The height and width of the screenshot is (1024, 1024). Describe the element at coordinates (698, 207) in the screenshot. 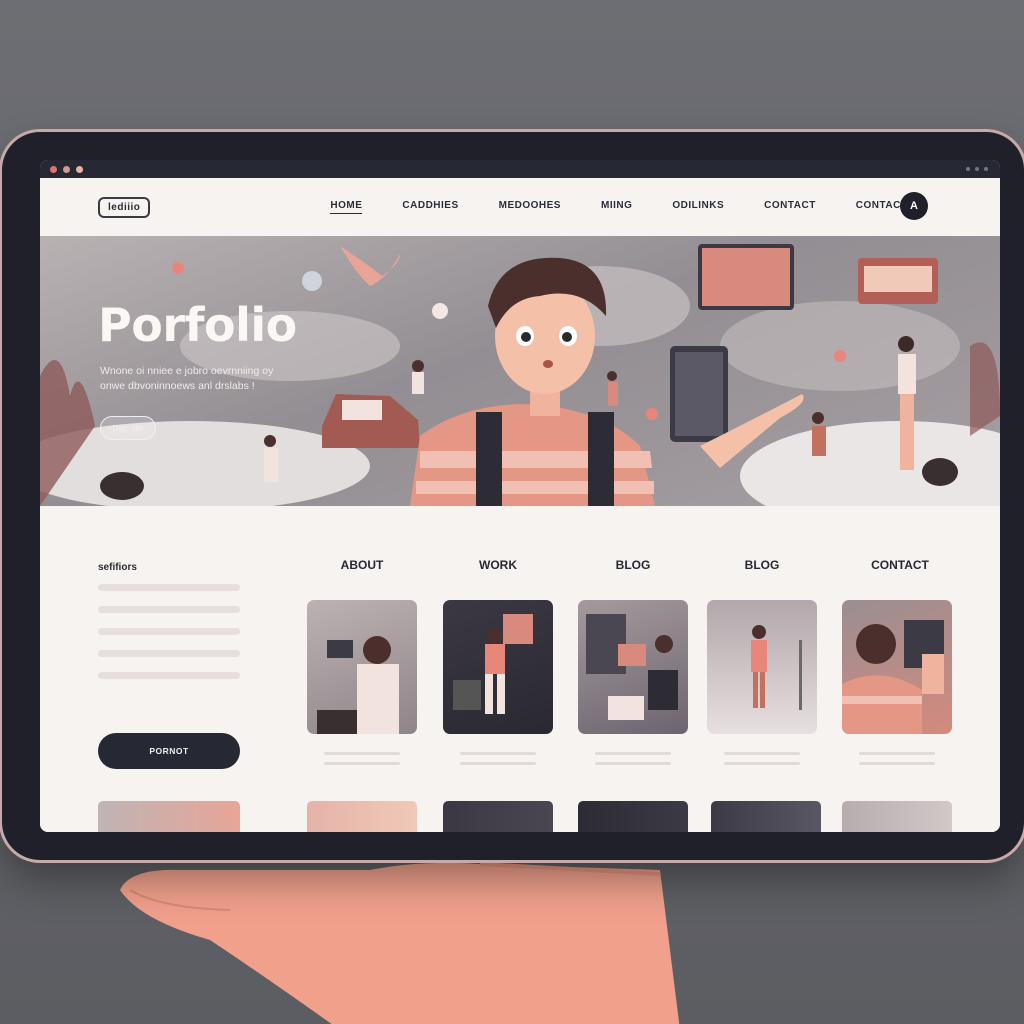

I see `nav-link-5: ODILINKS` at that location.